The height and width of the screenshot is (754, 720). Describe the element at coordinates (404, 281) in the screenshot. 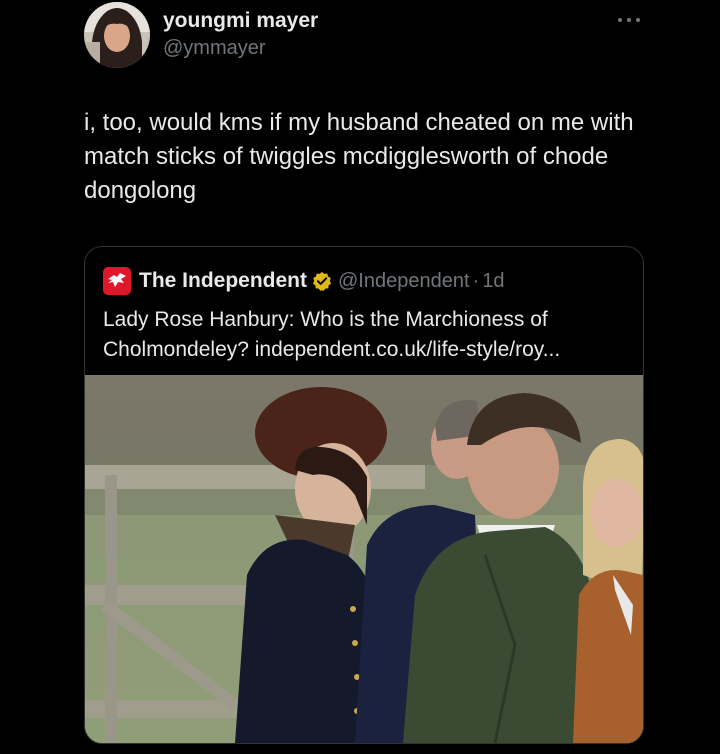

I see `quoted-author-handle: @Independent` at that location.